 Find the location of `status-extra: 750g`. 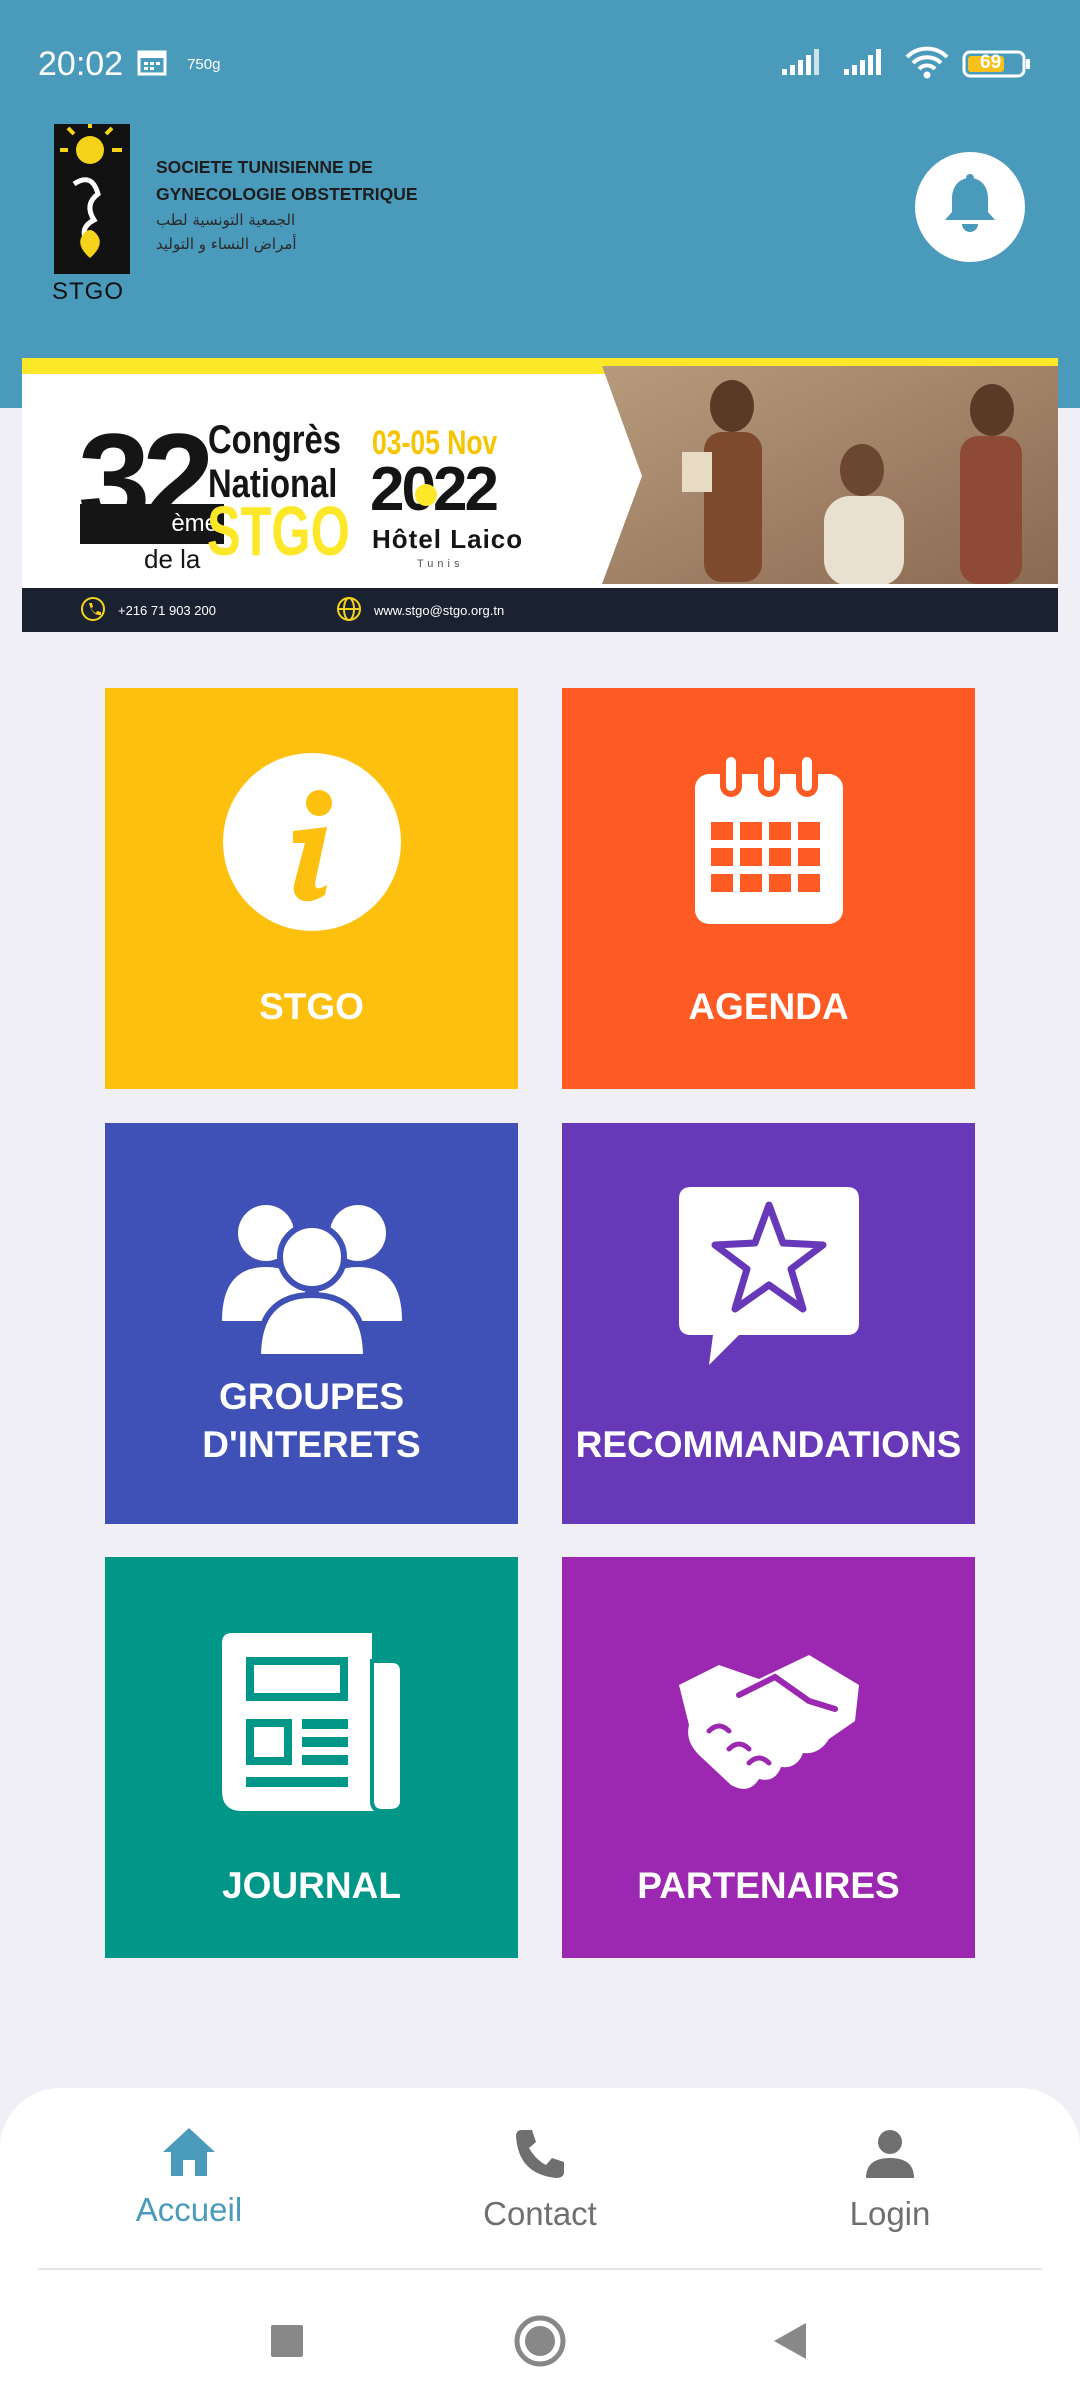

status-extra: 750g is located at coordinates (204, 64).